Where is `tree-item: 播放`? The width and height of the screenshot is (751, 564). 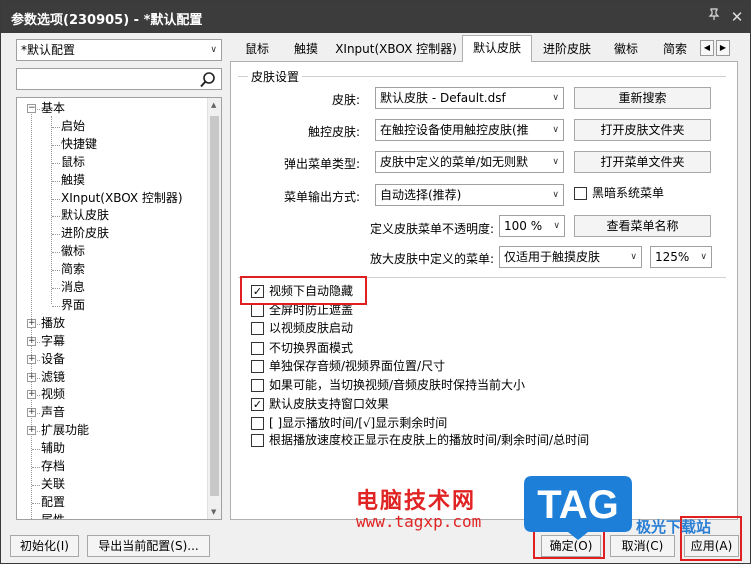
tree-item: 播放 is located at coordinates (53, 323).